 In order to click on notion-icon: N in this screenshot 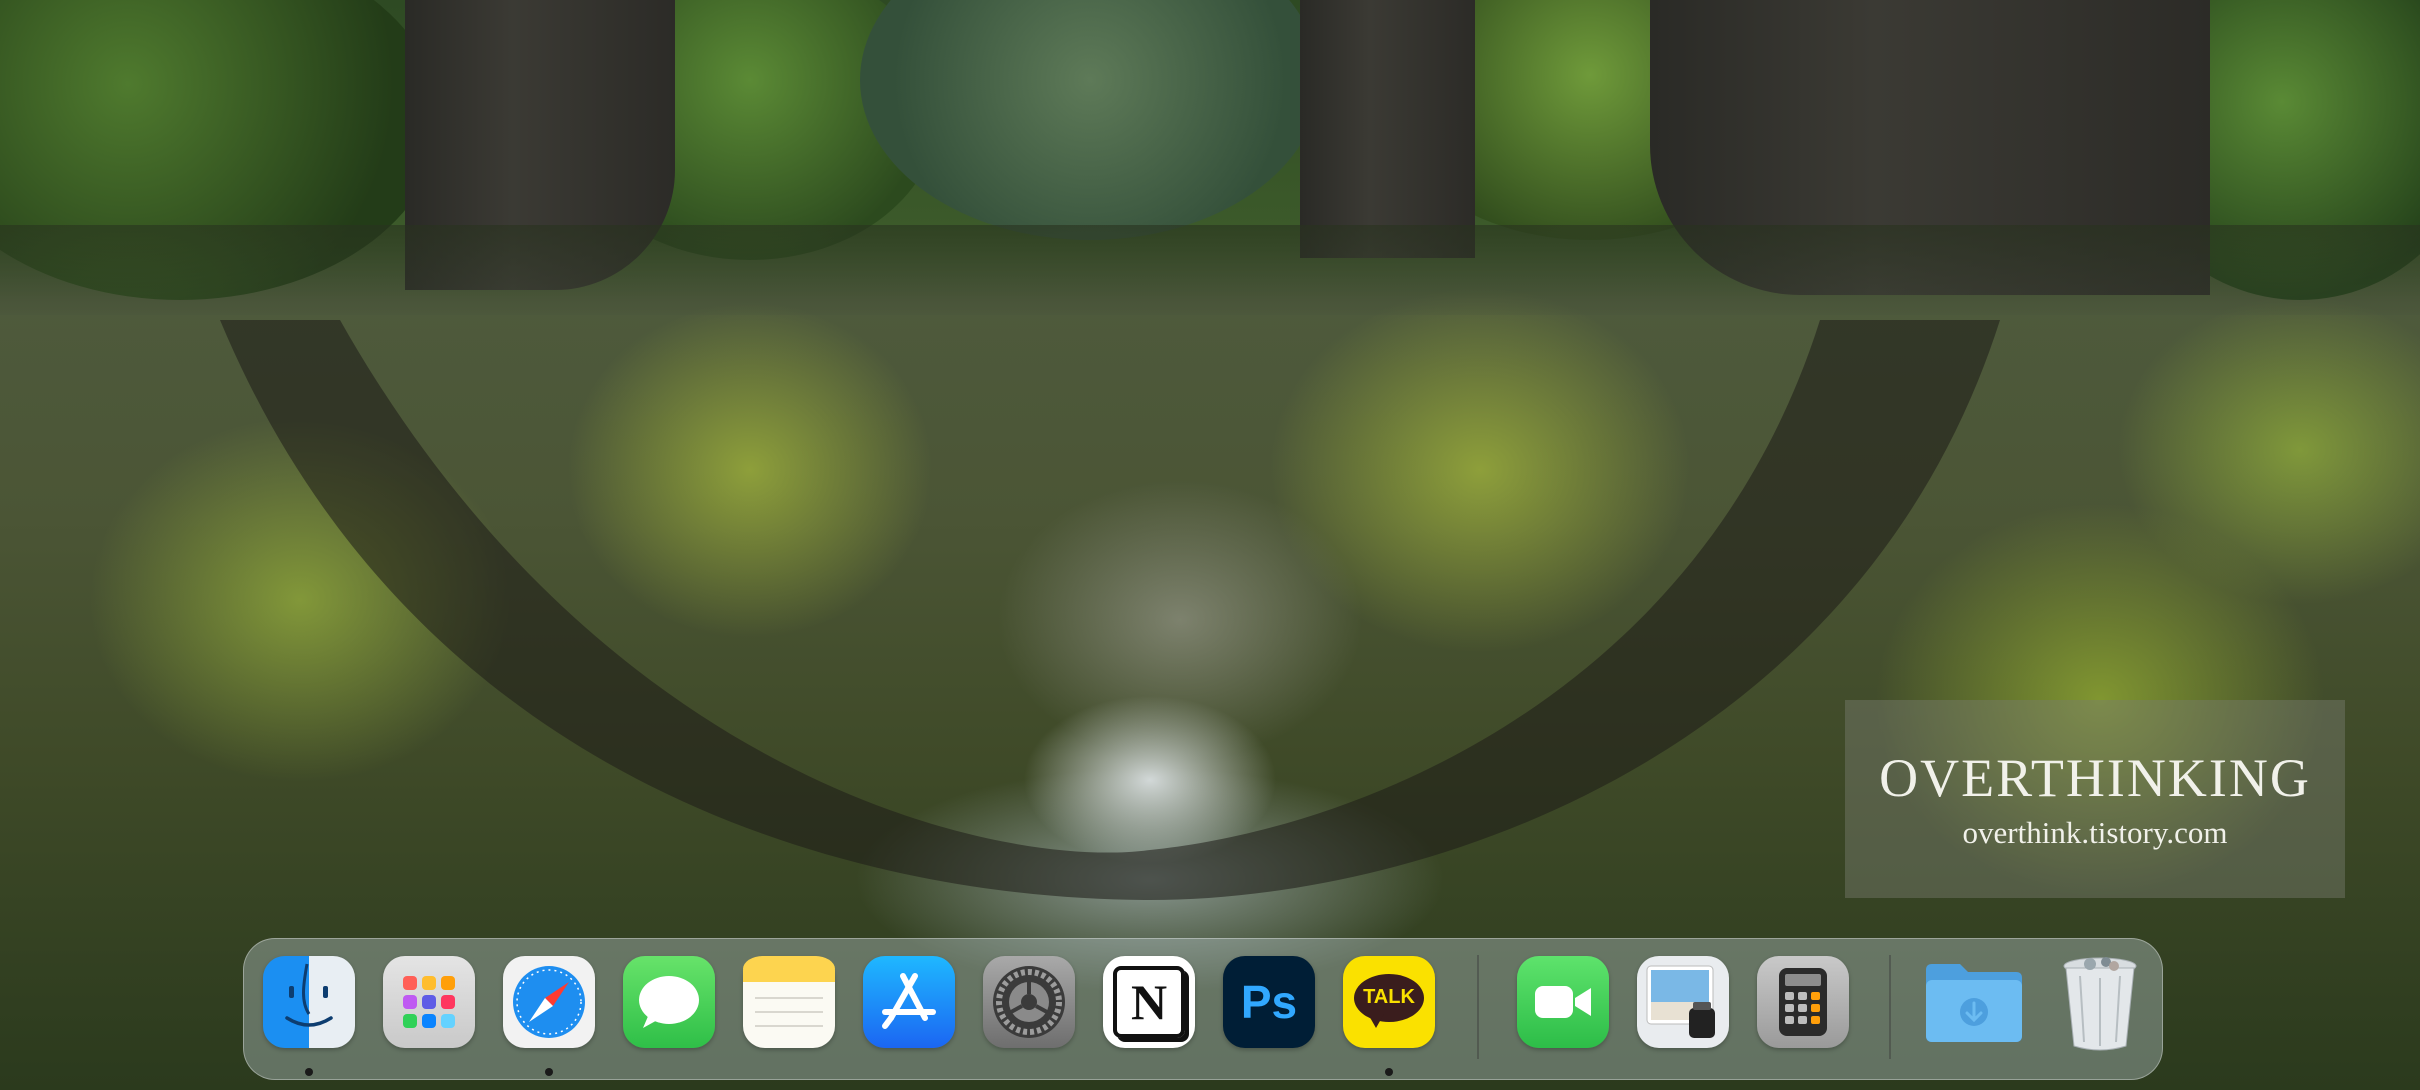, I will do `click(1149, 1002)`.